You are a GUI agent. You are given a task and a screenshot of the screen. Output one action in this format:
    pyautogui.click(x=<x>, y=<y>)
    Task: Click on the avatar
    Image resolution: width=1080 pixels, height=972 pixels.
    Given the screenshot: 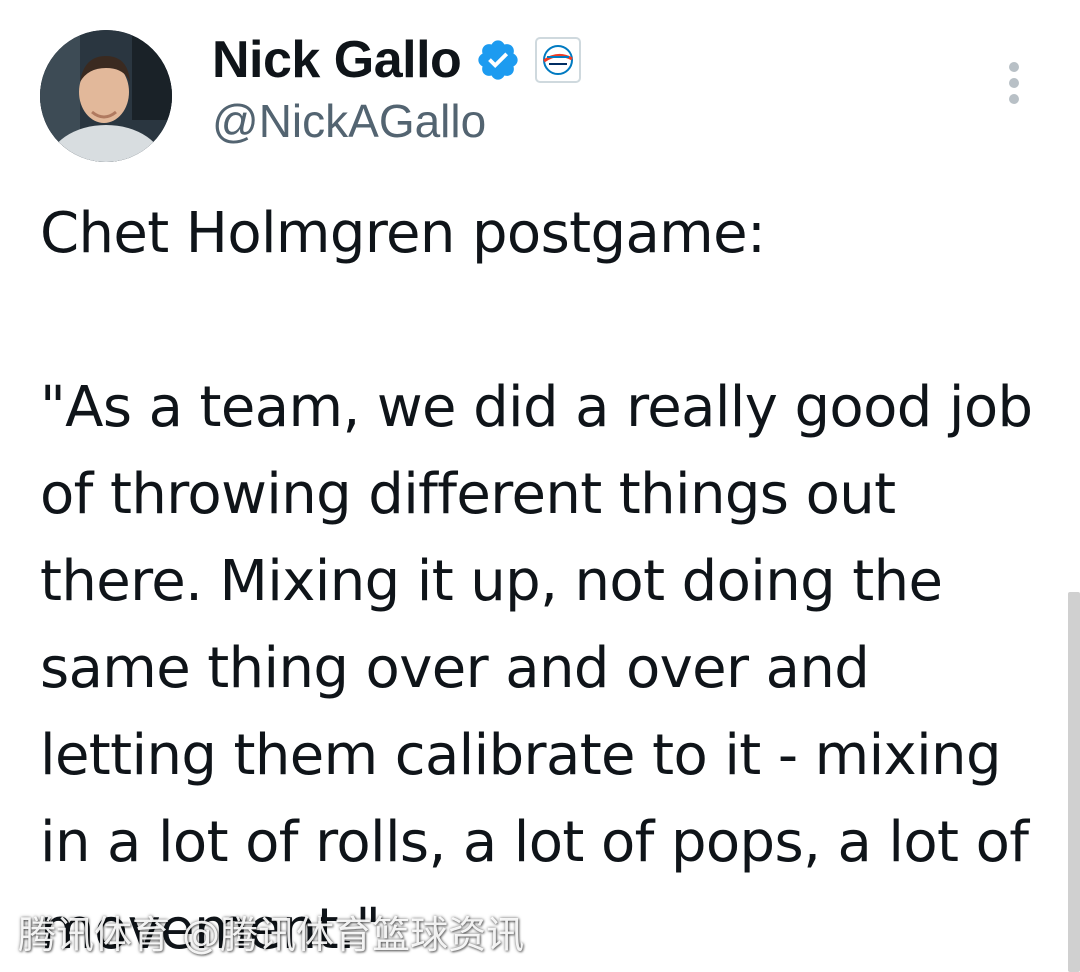 What is the action you would take?
    pyautogui.click(x=106, y=96)
    